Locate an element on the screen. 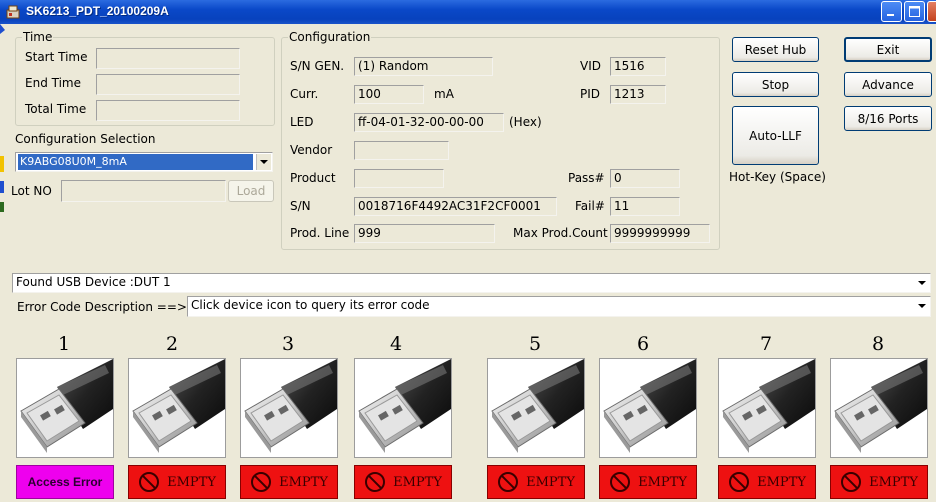 The width and height of the screenshot is (936, 502). dropdown-arrow is located at coordinates (263, 162).